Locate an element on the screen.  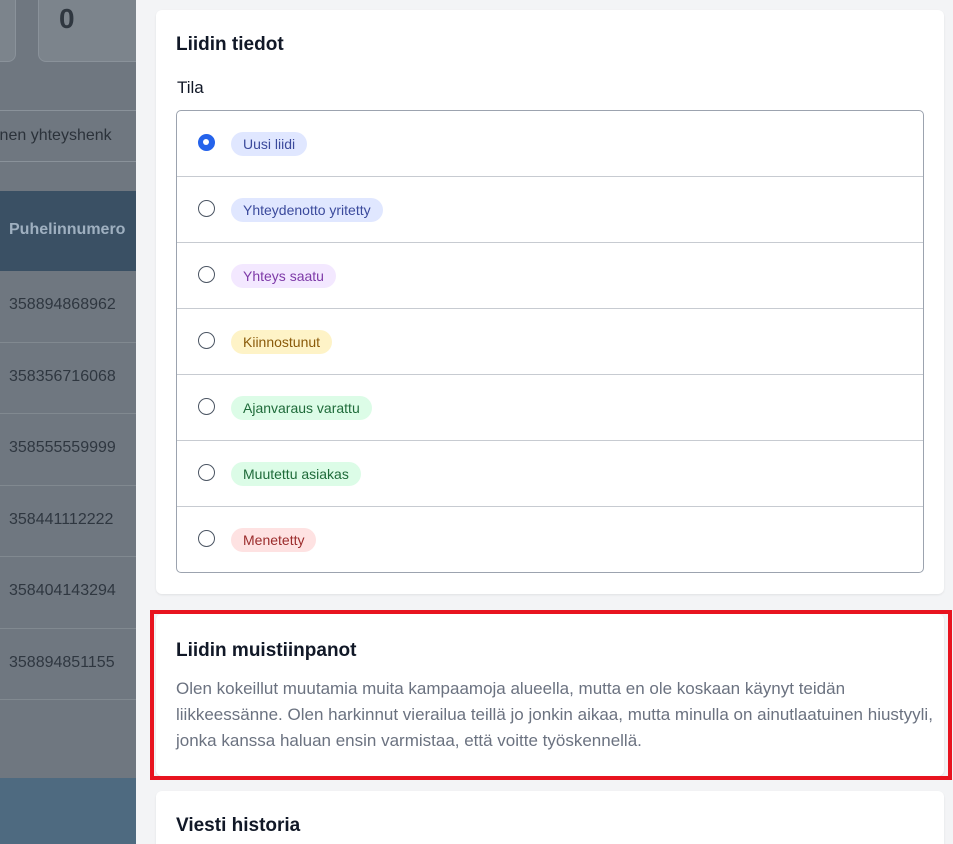
table-row: 358894868962 is located at coordinates (68, 307).